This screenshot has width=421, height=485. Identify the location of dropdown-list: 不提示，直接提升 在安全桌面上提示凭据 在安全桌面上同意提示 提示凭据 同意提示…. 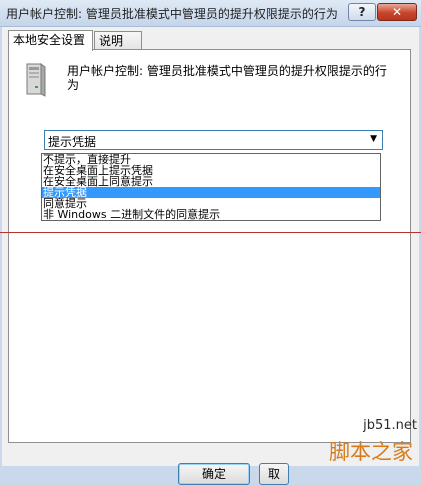
(211, 187).